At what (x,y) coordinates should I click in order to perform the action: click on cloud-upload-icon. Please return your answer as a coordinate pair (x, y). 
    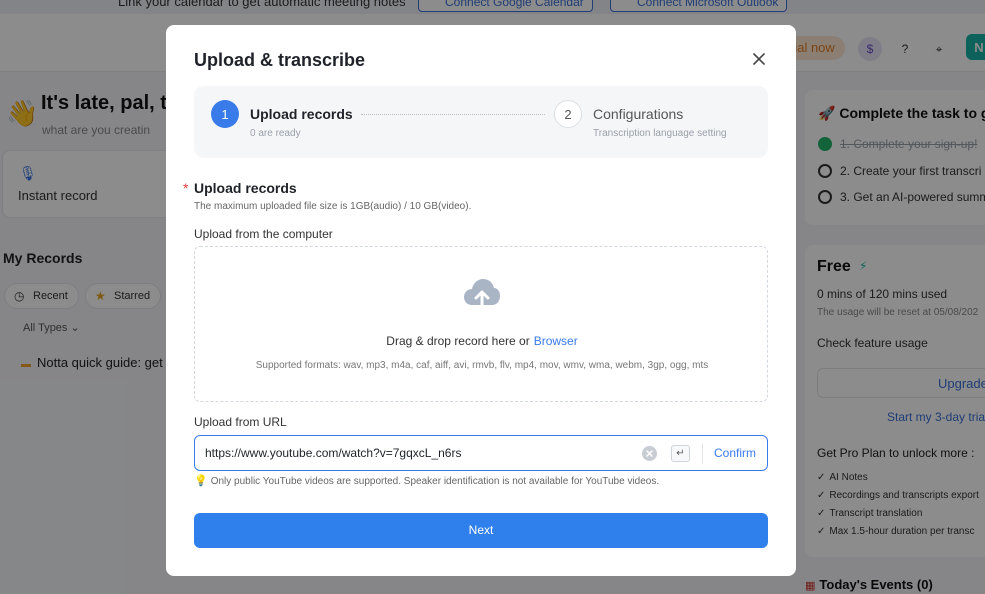
    Looking at the image, I should click on (482, 295).